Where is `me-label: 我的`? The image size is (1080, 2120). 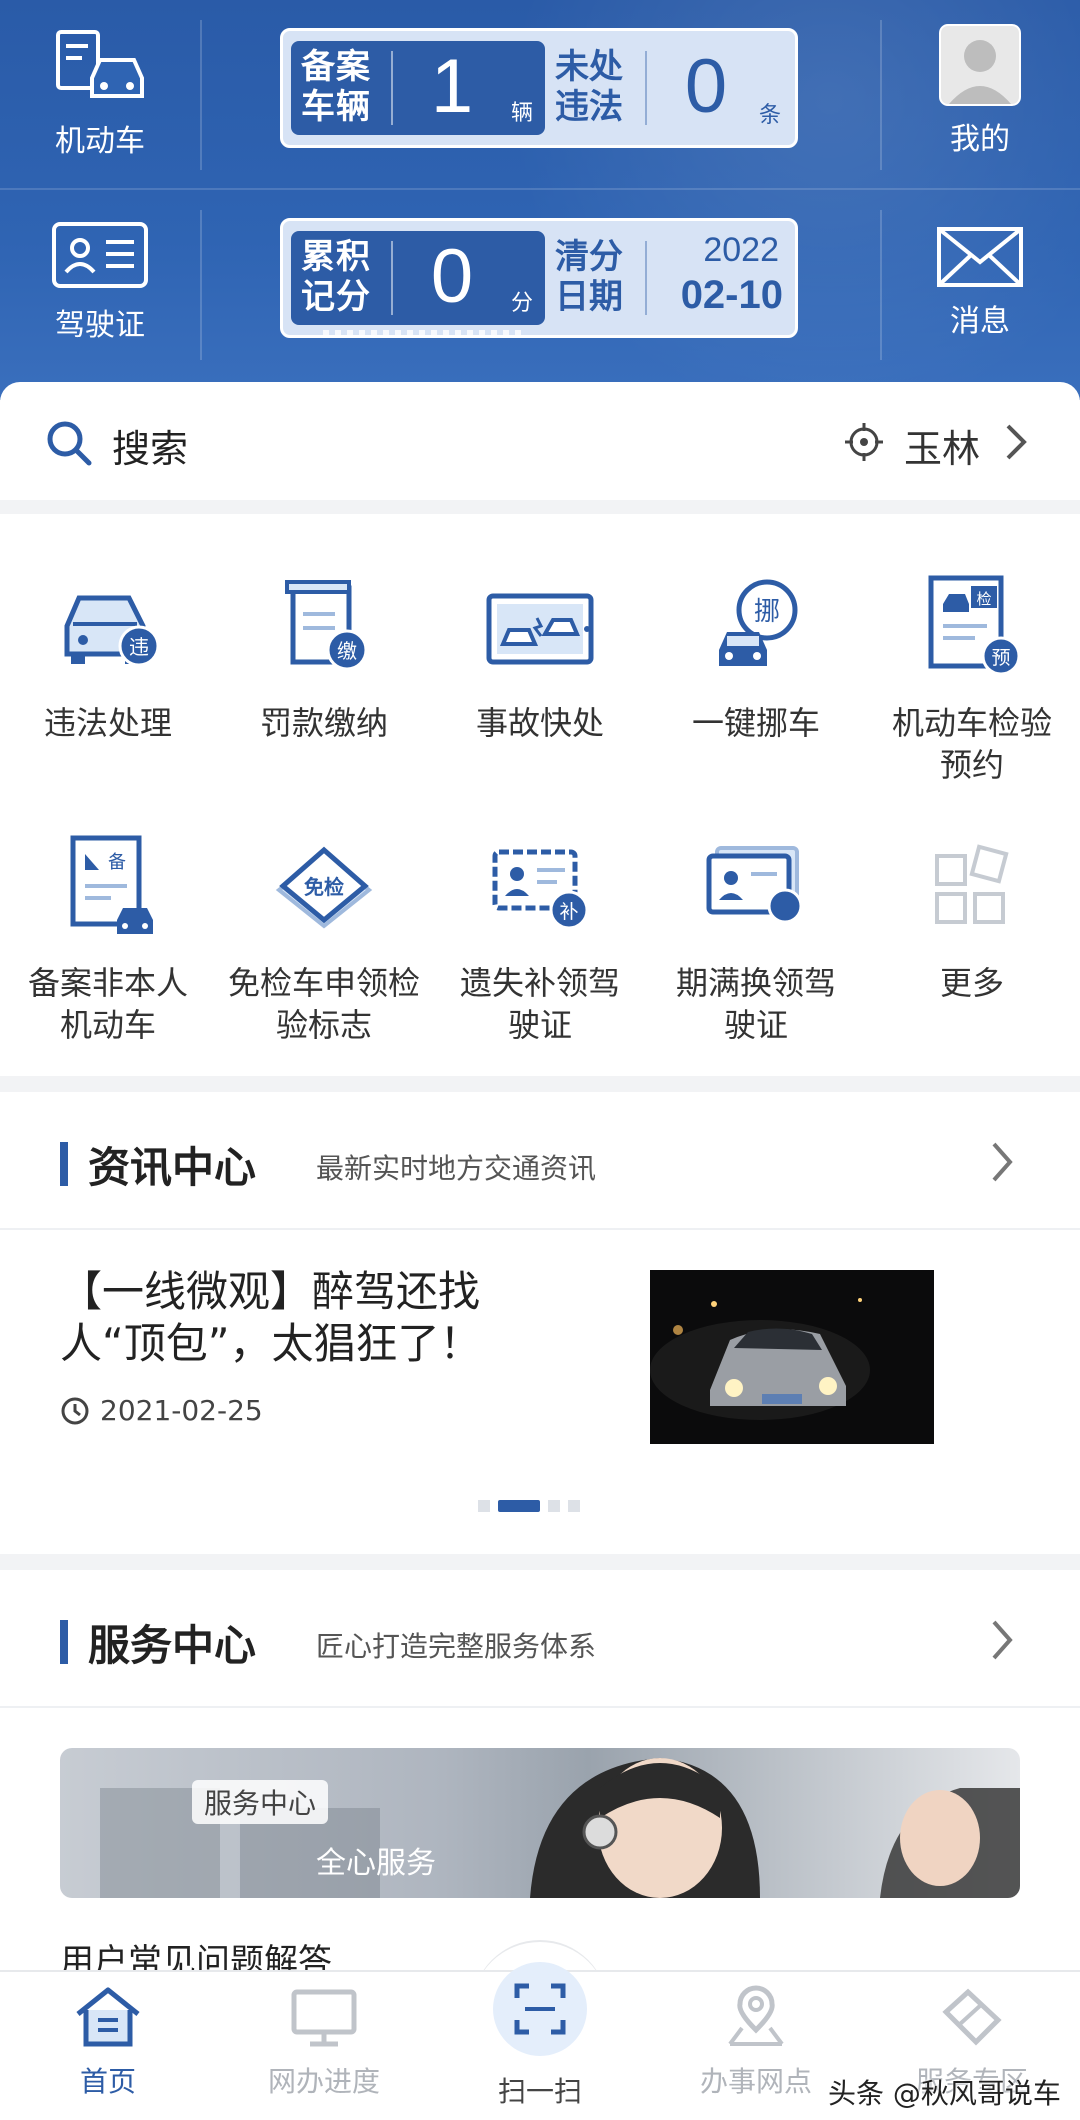
me-label: 我的 is located at coordinates (980, 139).